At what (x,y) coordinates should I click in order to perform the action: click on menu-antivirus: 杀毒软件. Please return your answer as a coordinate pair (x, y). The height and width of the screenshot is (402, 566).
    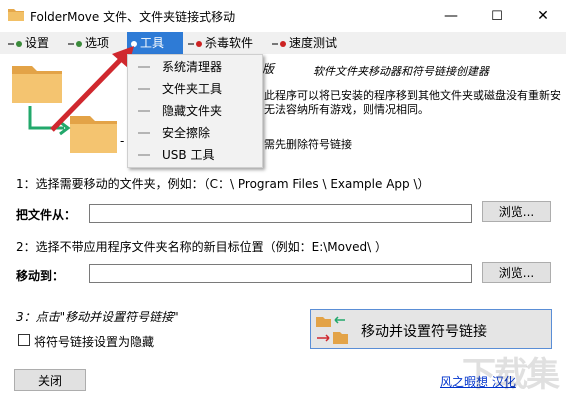
    Looking at the image, I should click on (220, 43).